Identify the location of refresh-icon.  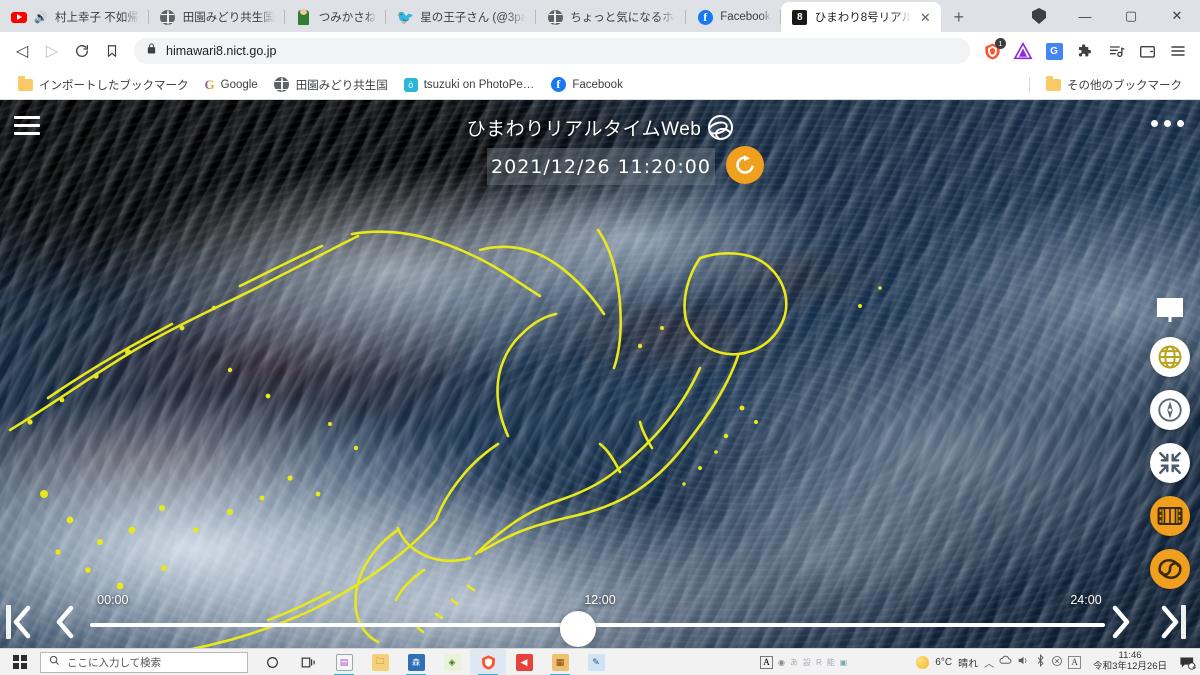
(745, 164).